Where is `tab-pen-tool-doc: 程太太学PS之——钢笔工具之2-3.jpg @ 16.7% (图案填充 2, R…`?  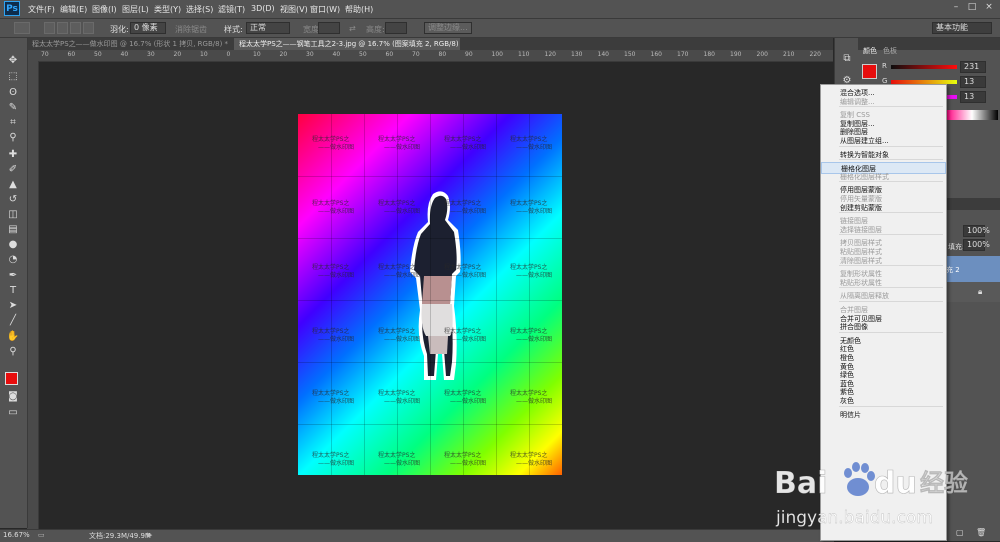
tab-pen-tool-doc: 程太太学PS之——钢笔工具之2-3.jpg @ 16.7% (图案填充 2, R… is located at coordinates (347, 49).